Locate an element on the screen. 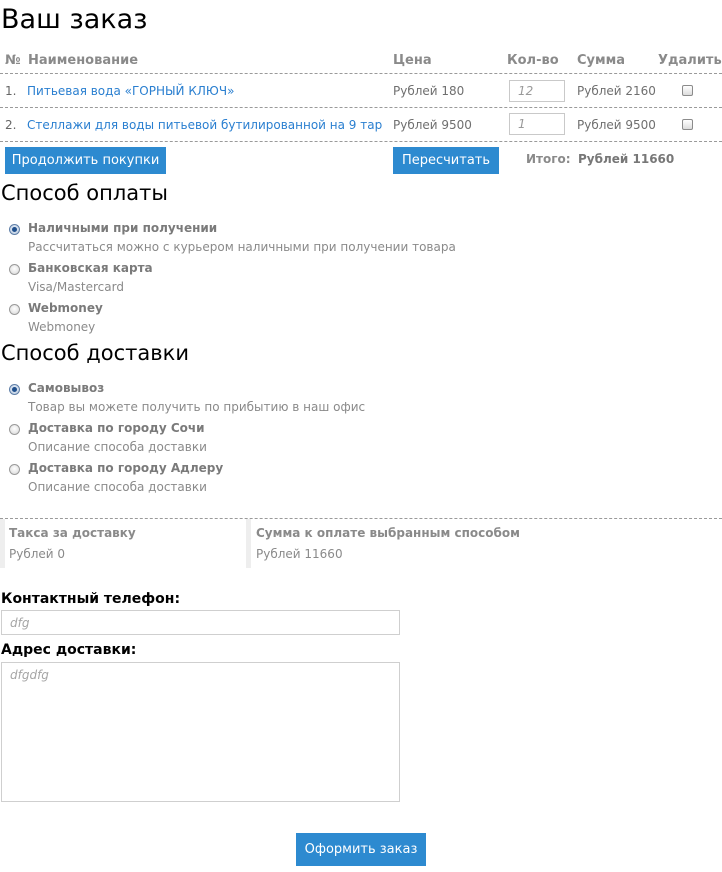  delivery-option-title: Доставка по городу Сочи is located at coordinates (116, 428).